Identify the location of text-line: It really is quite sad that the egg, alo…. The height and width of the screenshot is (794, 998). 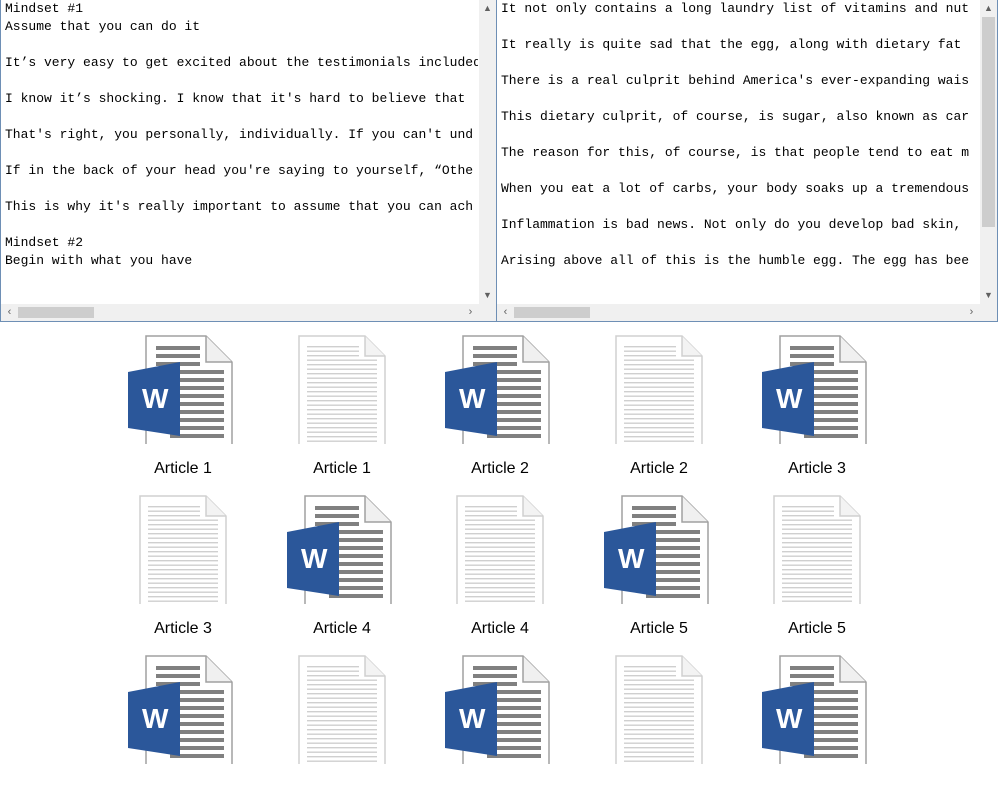
(731, 44).